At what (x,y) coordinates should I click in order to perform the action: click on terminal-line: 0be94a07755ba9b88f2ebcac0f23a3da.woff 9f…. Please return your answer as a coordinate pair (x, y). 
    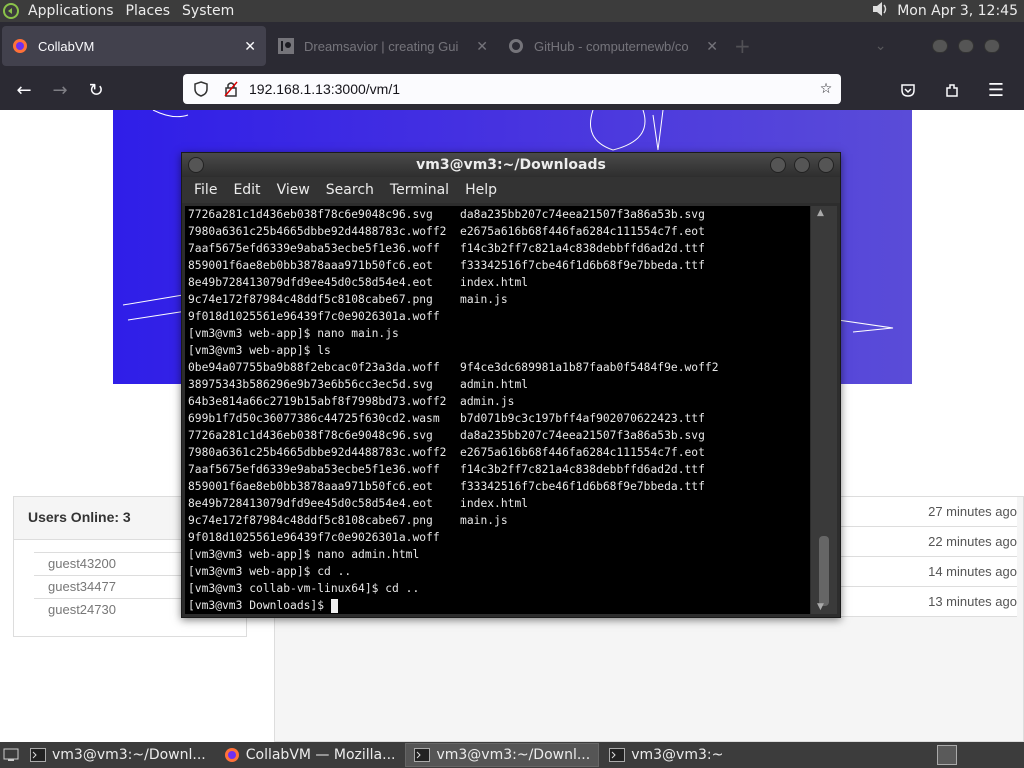
    Looking at the image, I should click on (453, 367).